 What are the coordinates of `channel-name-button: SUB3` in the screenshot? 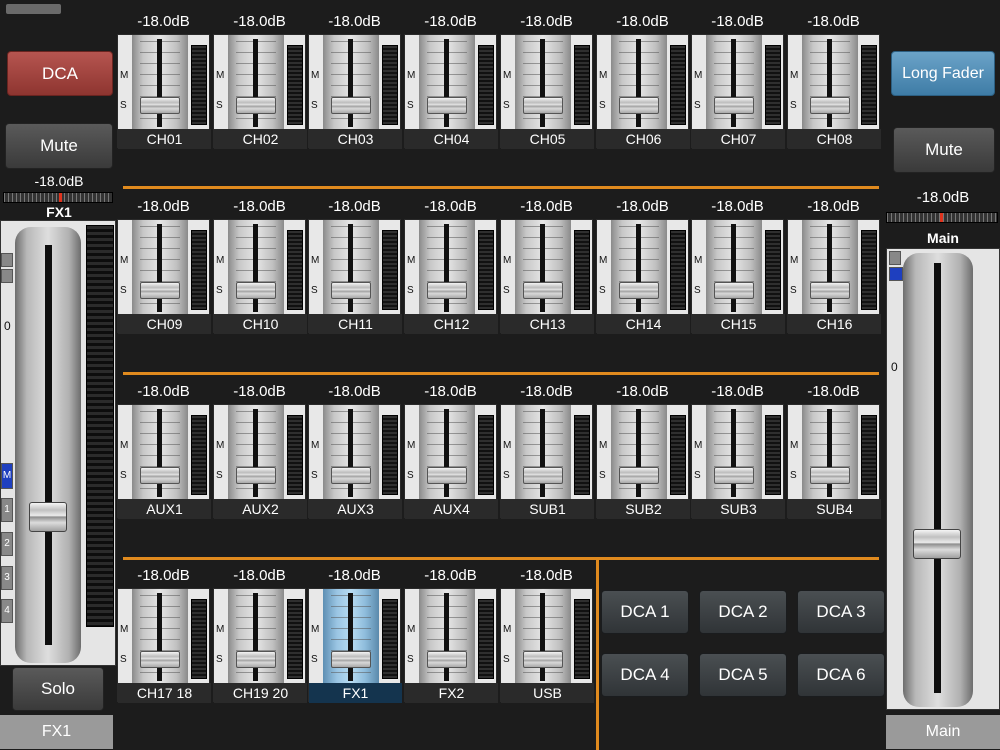 It's located at (738, 509).